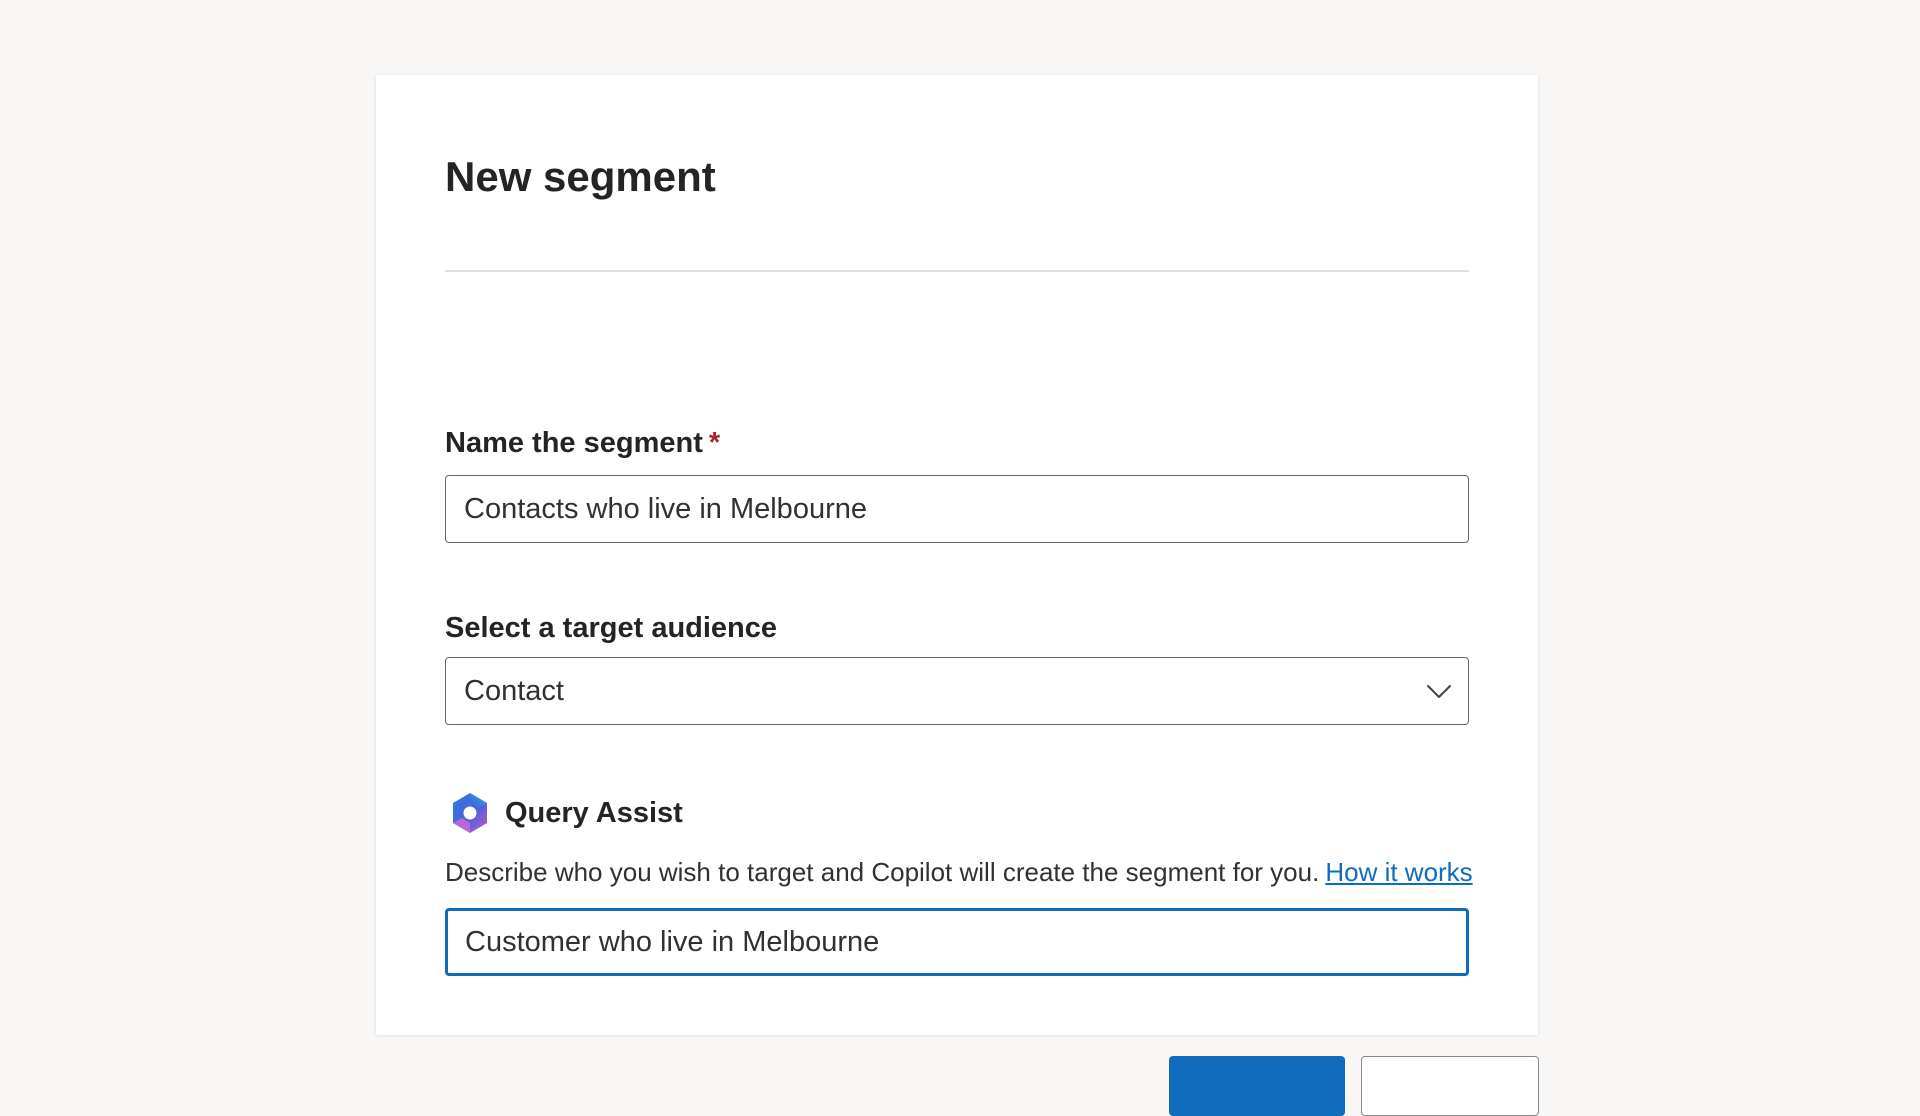  I want to click on target-audience-dropdown: Contact, so click(957, 691).